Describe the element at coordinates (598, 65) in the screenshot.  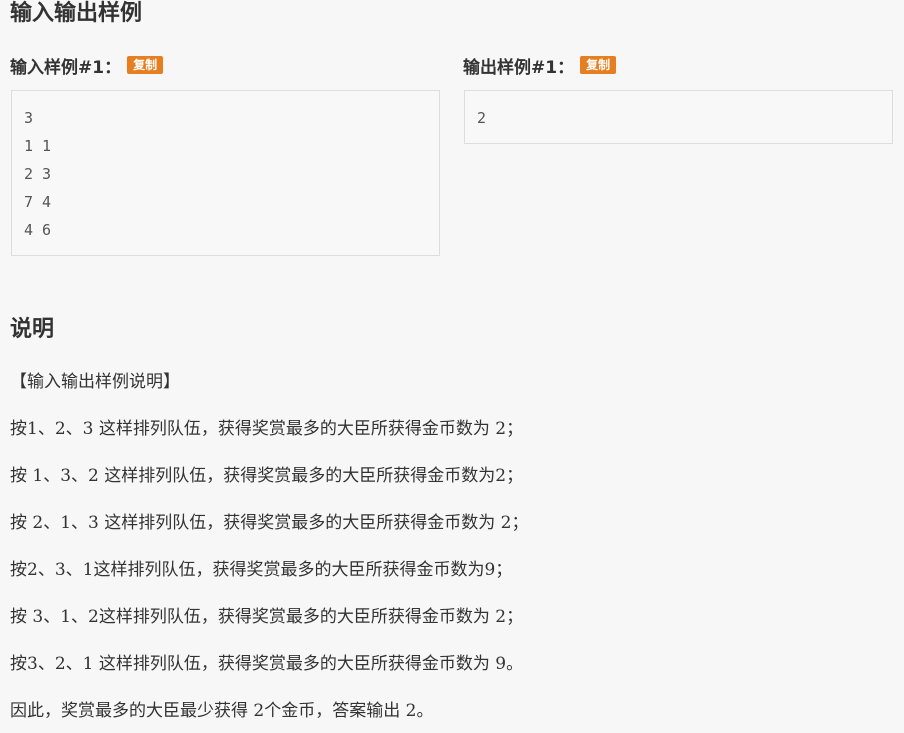
I see `copy-output-button: 复制` at that location.